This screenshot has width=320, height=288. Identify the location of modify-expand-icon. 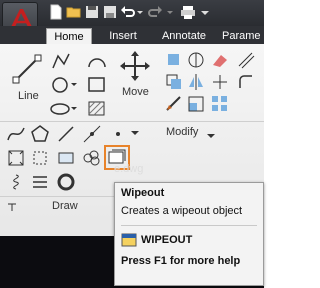
(211, 133).